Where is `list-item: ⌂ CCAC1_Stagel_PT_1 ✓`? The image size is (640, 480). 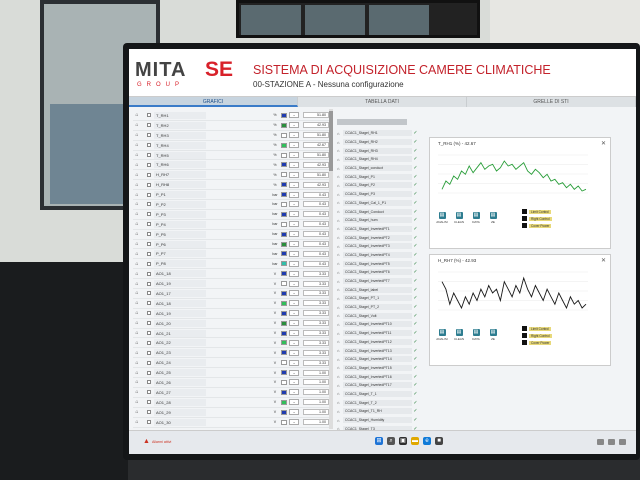
list-item: ⌂ CCAC1_Stagel_PT_1 ✓ is located at coordinates (378, 298).